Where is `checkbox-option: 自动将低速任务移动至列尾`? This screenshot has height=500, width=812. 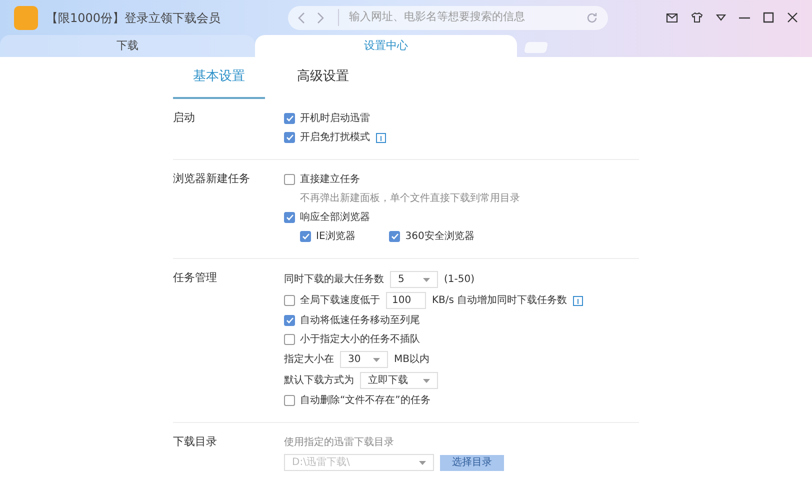 checkbox-option: 自动将低速任务移动至列尾 is located at coordinates (352, 320).